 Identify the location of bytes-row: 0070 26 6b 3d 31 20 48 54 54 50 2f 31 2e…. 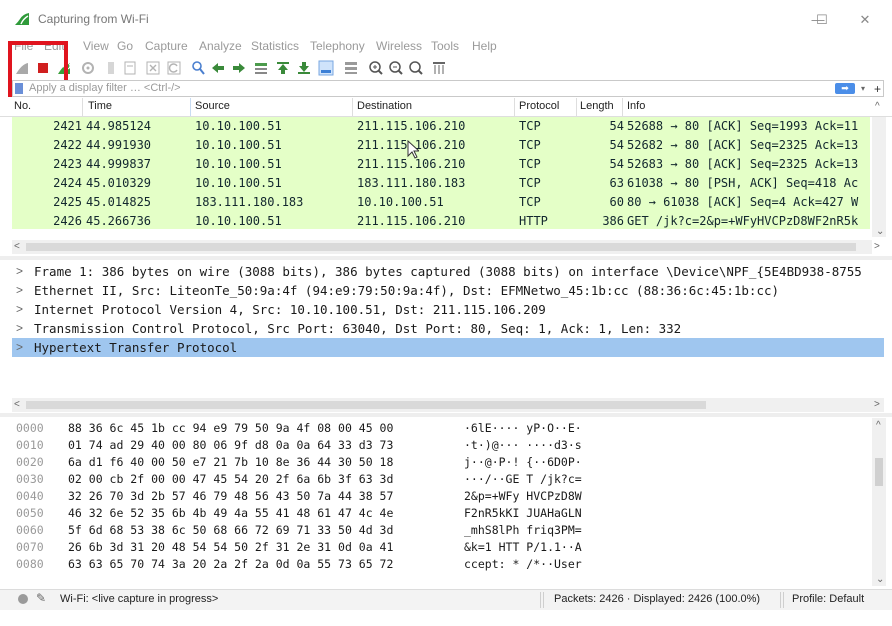
(441, 547).